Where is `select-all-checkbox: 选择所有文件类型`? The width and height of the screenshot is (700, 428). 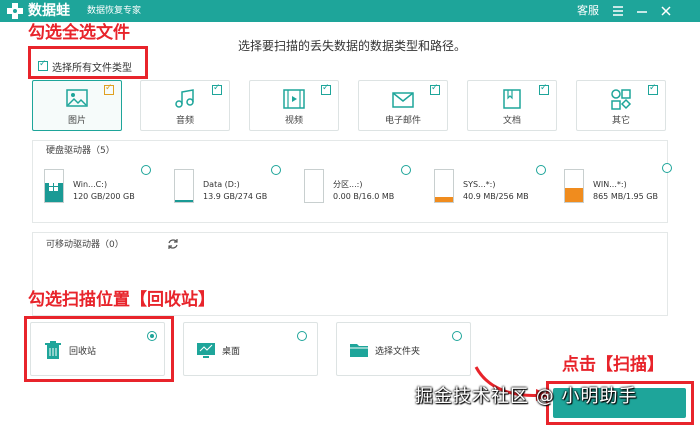
select-all-checkbox: 选择所有文件类型 is located at coordinates (85, 66).